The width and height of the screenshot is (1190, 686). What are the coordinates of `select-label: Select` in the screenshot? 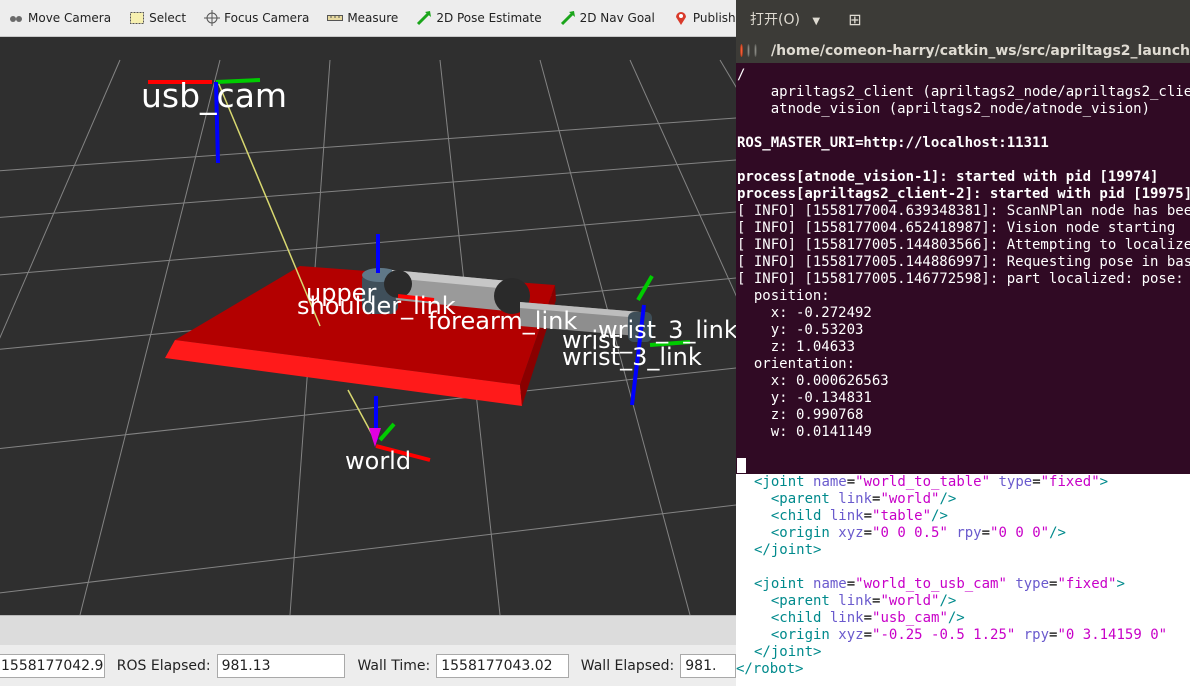 It's located at (168, 18).